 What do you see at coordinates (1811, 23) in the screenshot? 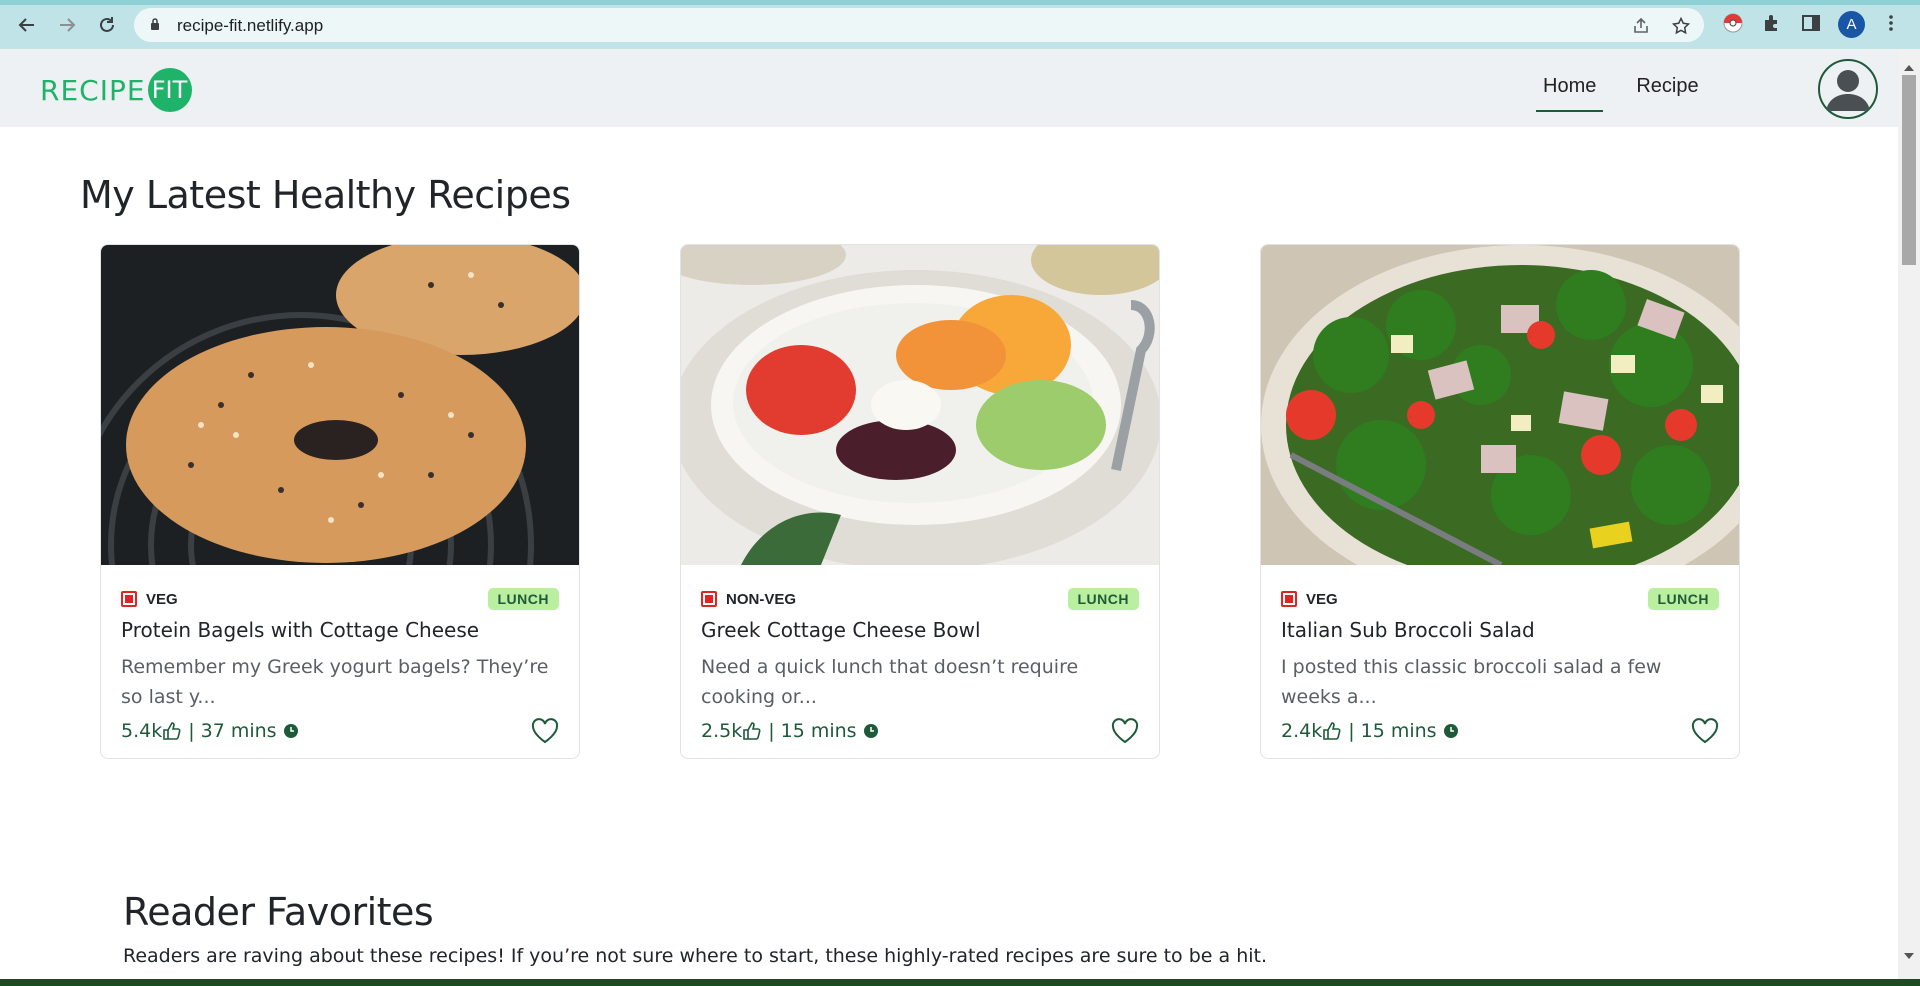
I see `side-panel-icon` at bounding box center [1811, 23].